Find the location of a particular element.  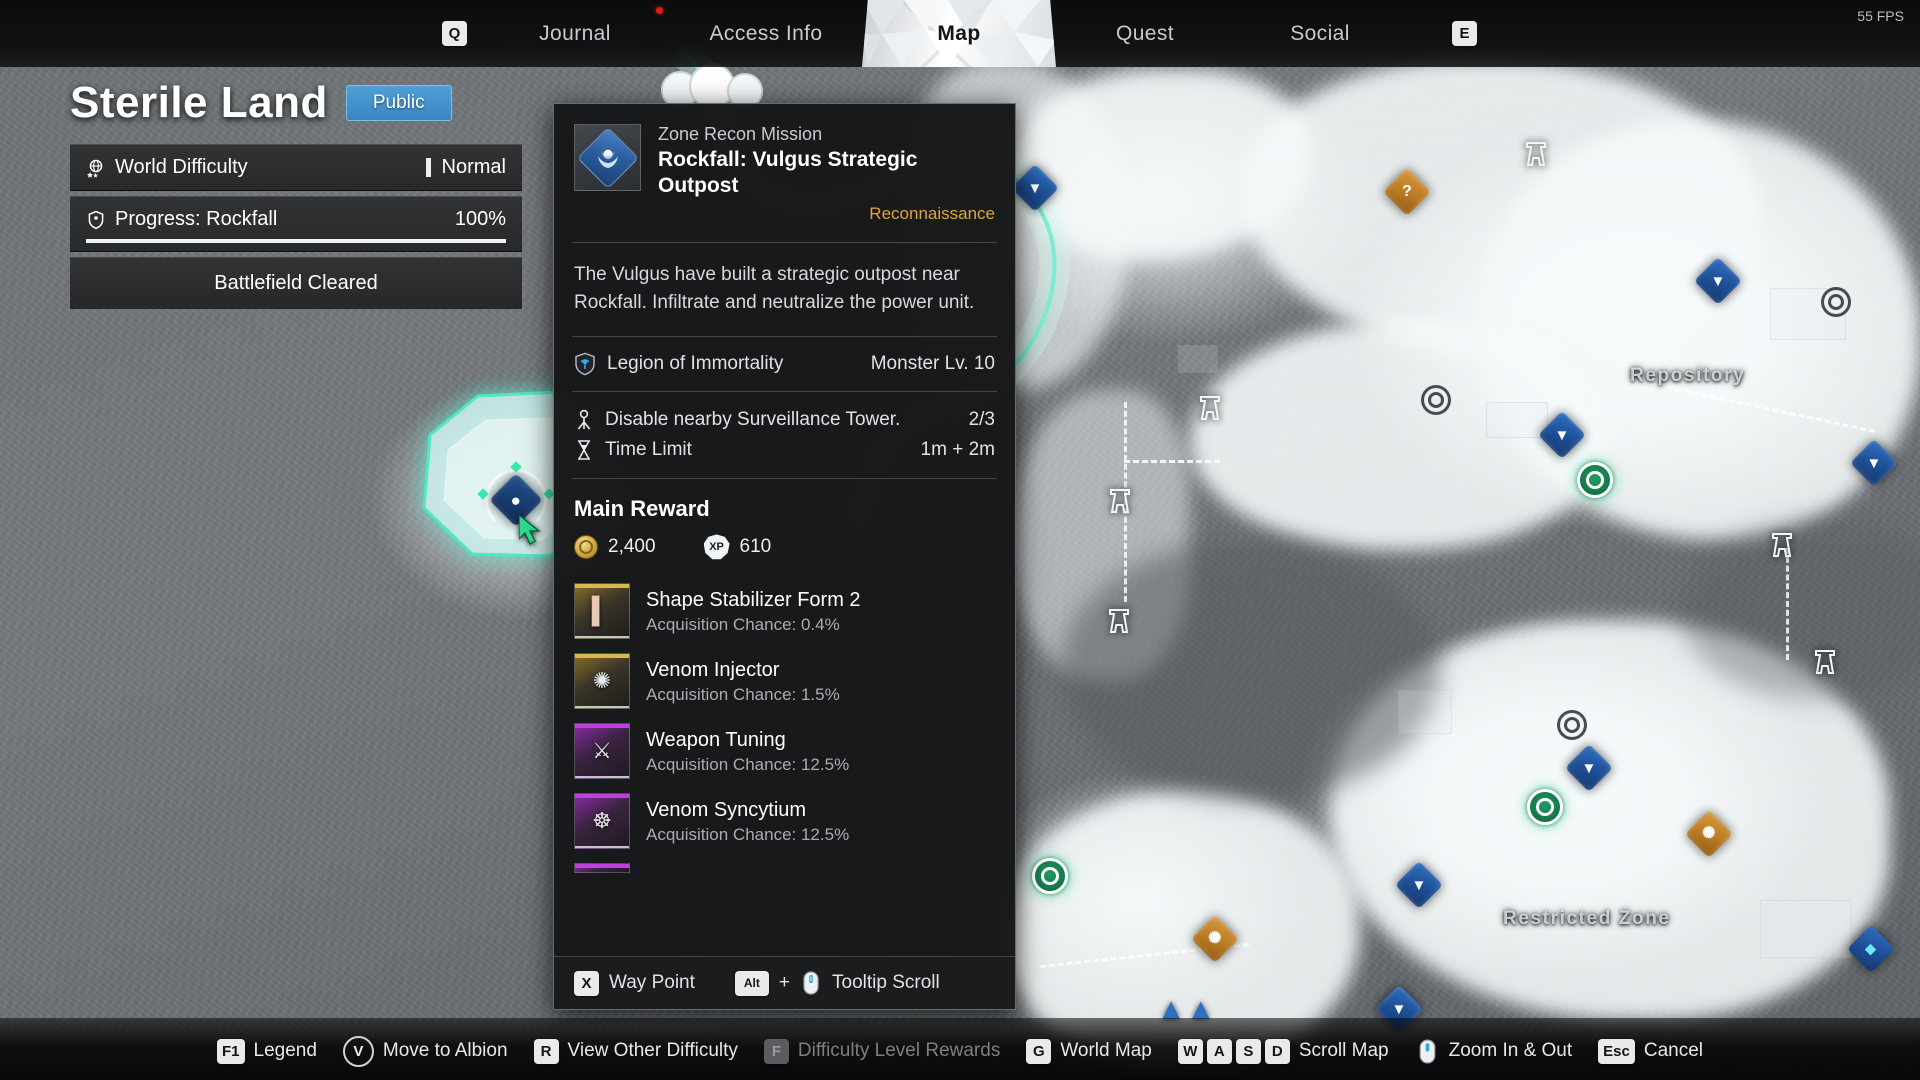

action-zoom: Zoom In & Out is located at coordinates (1494, 1051).